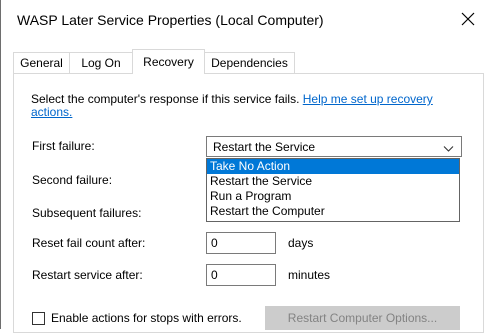  Describe the element at coordinates (38, 318) in the screenshot. I see `enable-actions-checkbox` at that location.